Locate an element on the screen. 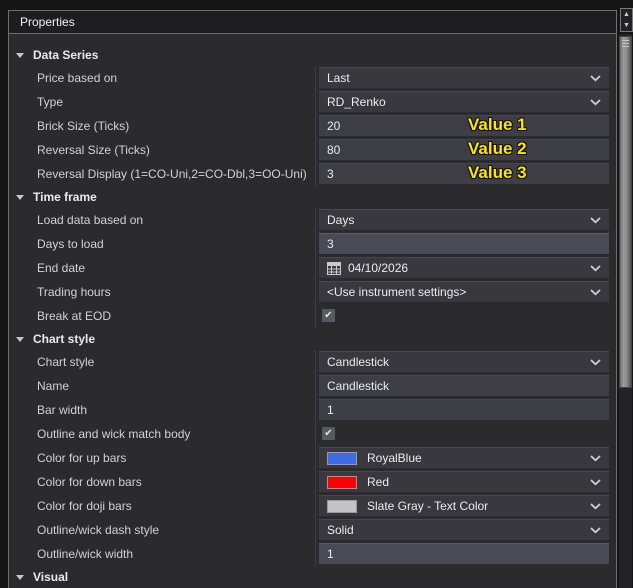  outline-wick-dash-style-dropdown: Solid is located at coordinates (464, 529).